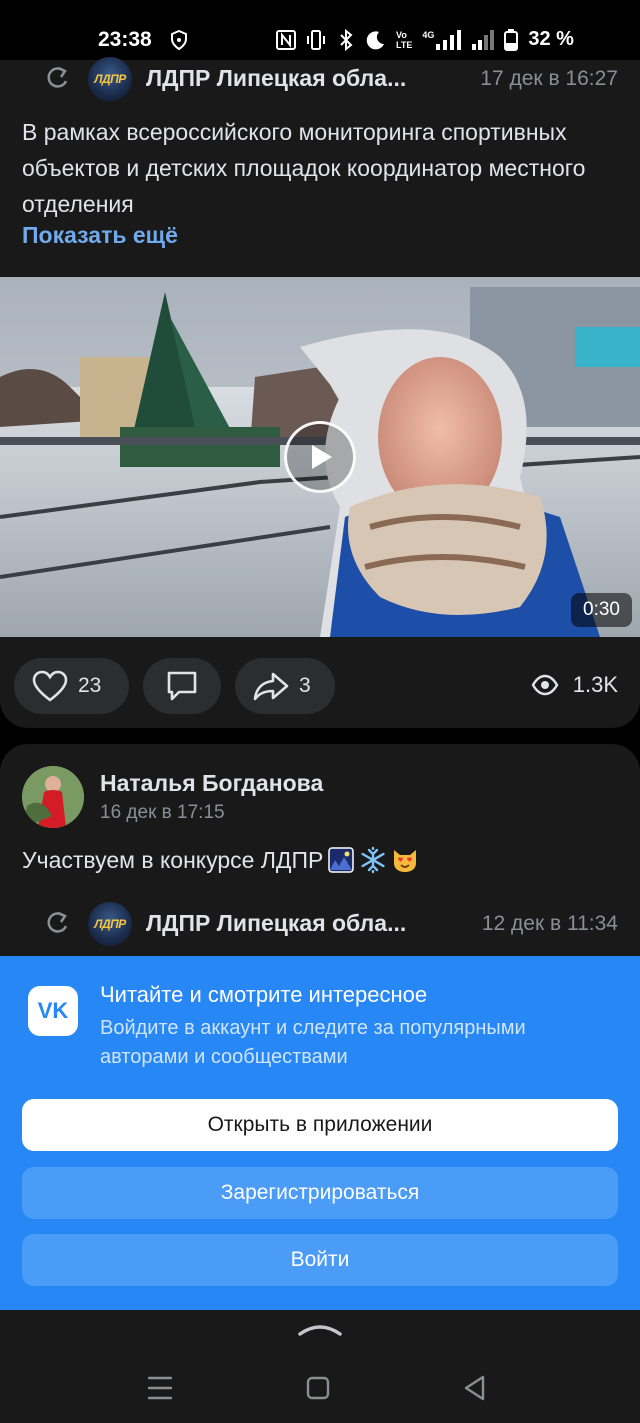 The width and height of the screenshot is (640, 1423). What do you see at coordinates (90, 685) in the screenshot?
I see `like-count: 23` at bounding box center [90, 685].